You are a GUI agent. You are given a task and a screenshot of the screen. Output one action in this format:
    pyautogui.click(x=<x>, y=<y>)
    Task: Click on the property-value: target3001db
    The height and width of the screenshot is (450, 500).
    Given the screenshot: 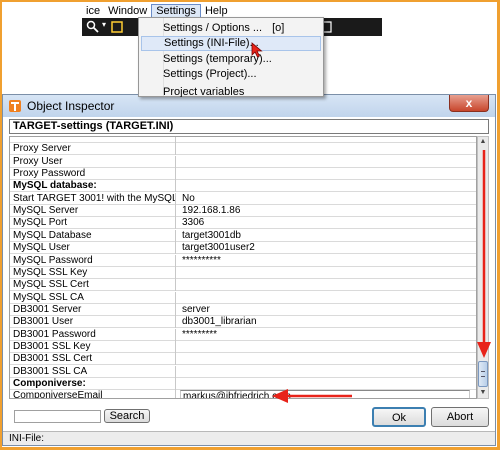 What is the action you would take?
    pyautogui.click(x=325, y=236)
    